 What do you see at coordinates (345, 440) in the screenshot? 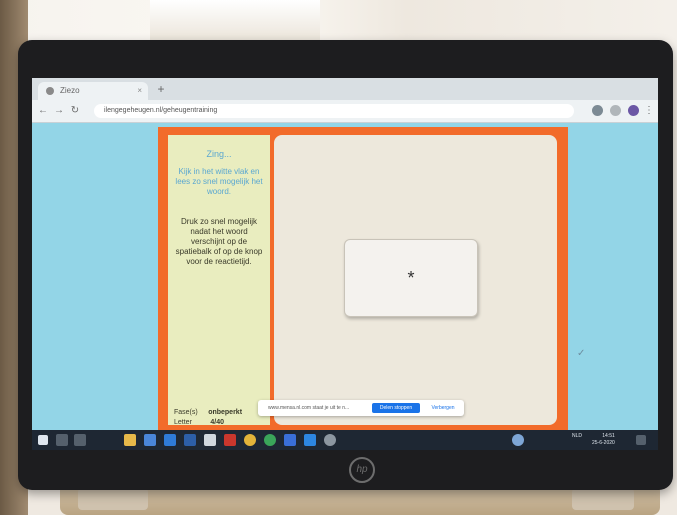
I see `windows-taskbar: NLD 14:51 25-6-2020` at bounding box center [345, 440].